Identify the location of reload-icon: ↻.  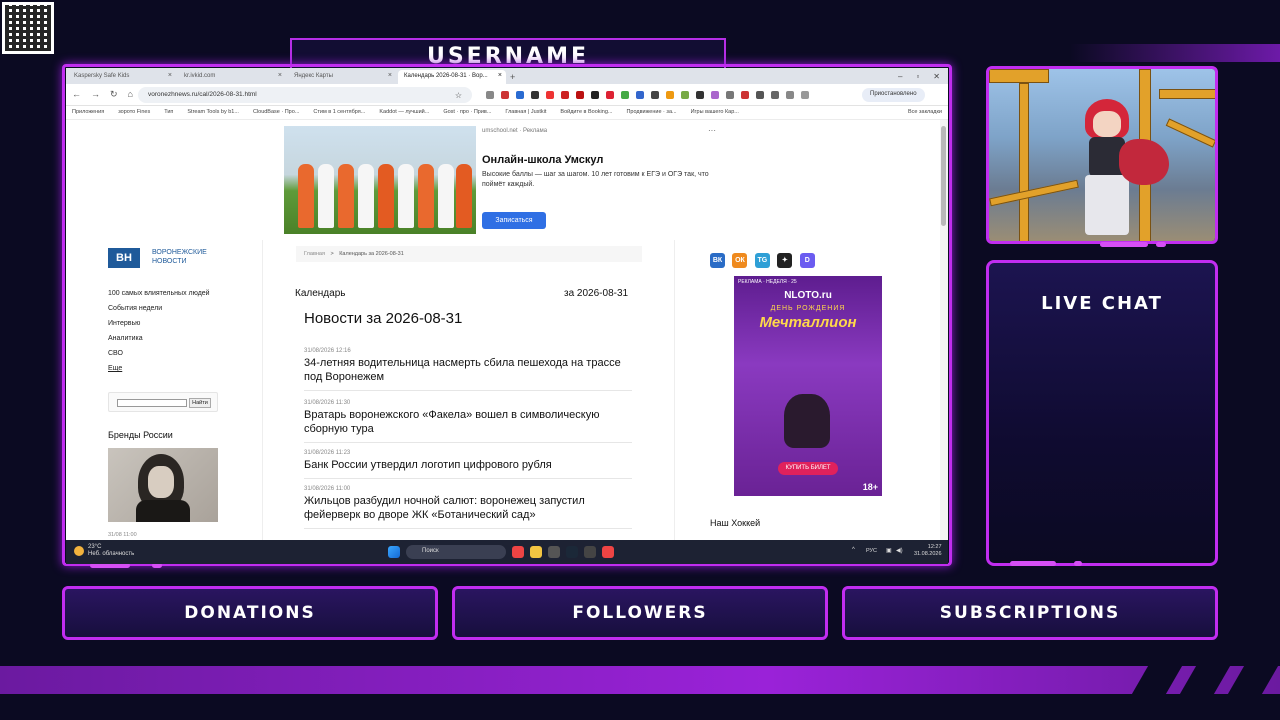
(114, 94).